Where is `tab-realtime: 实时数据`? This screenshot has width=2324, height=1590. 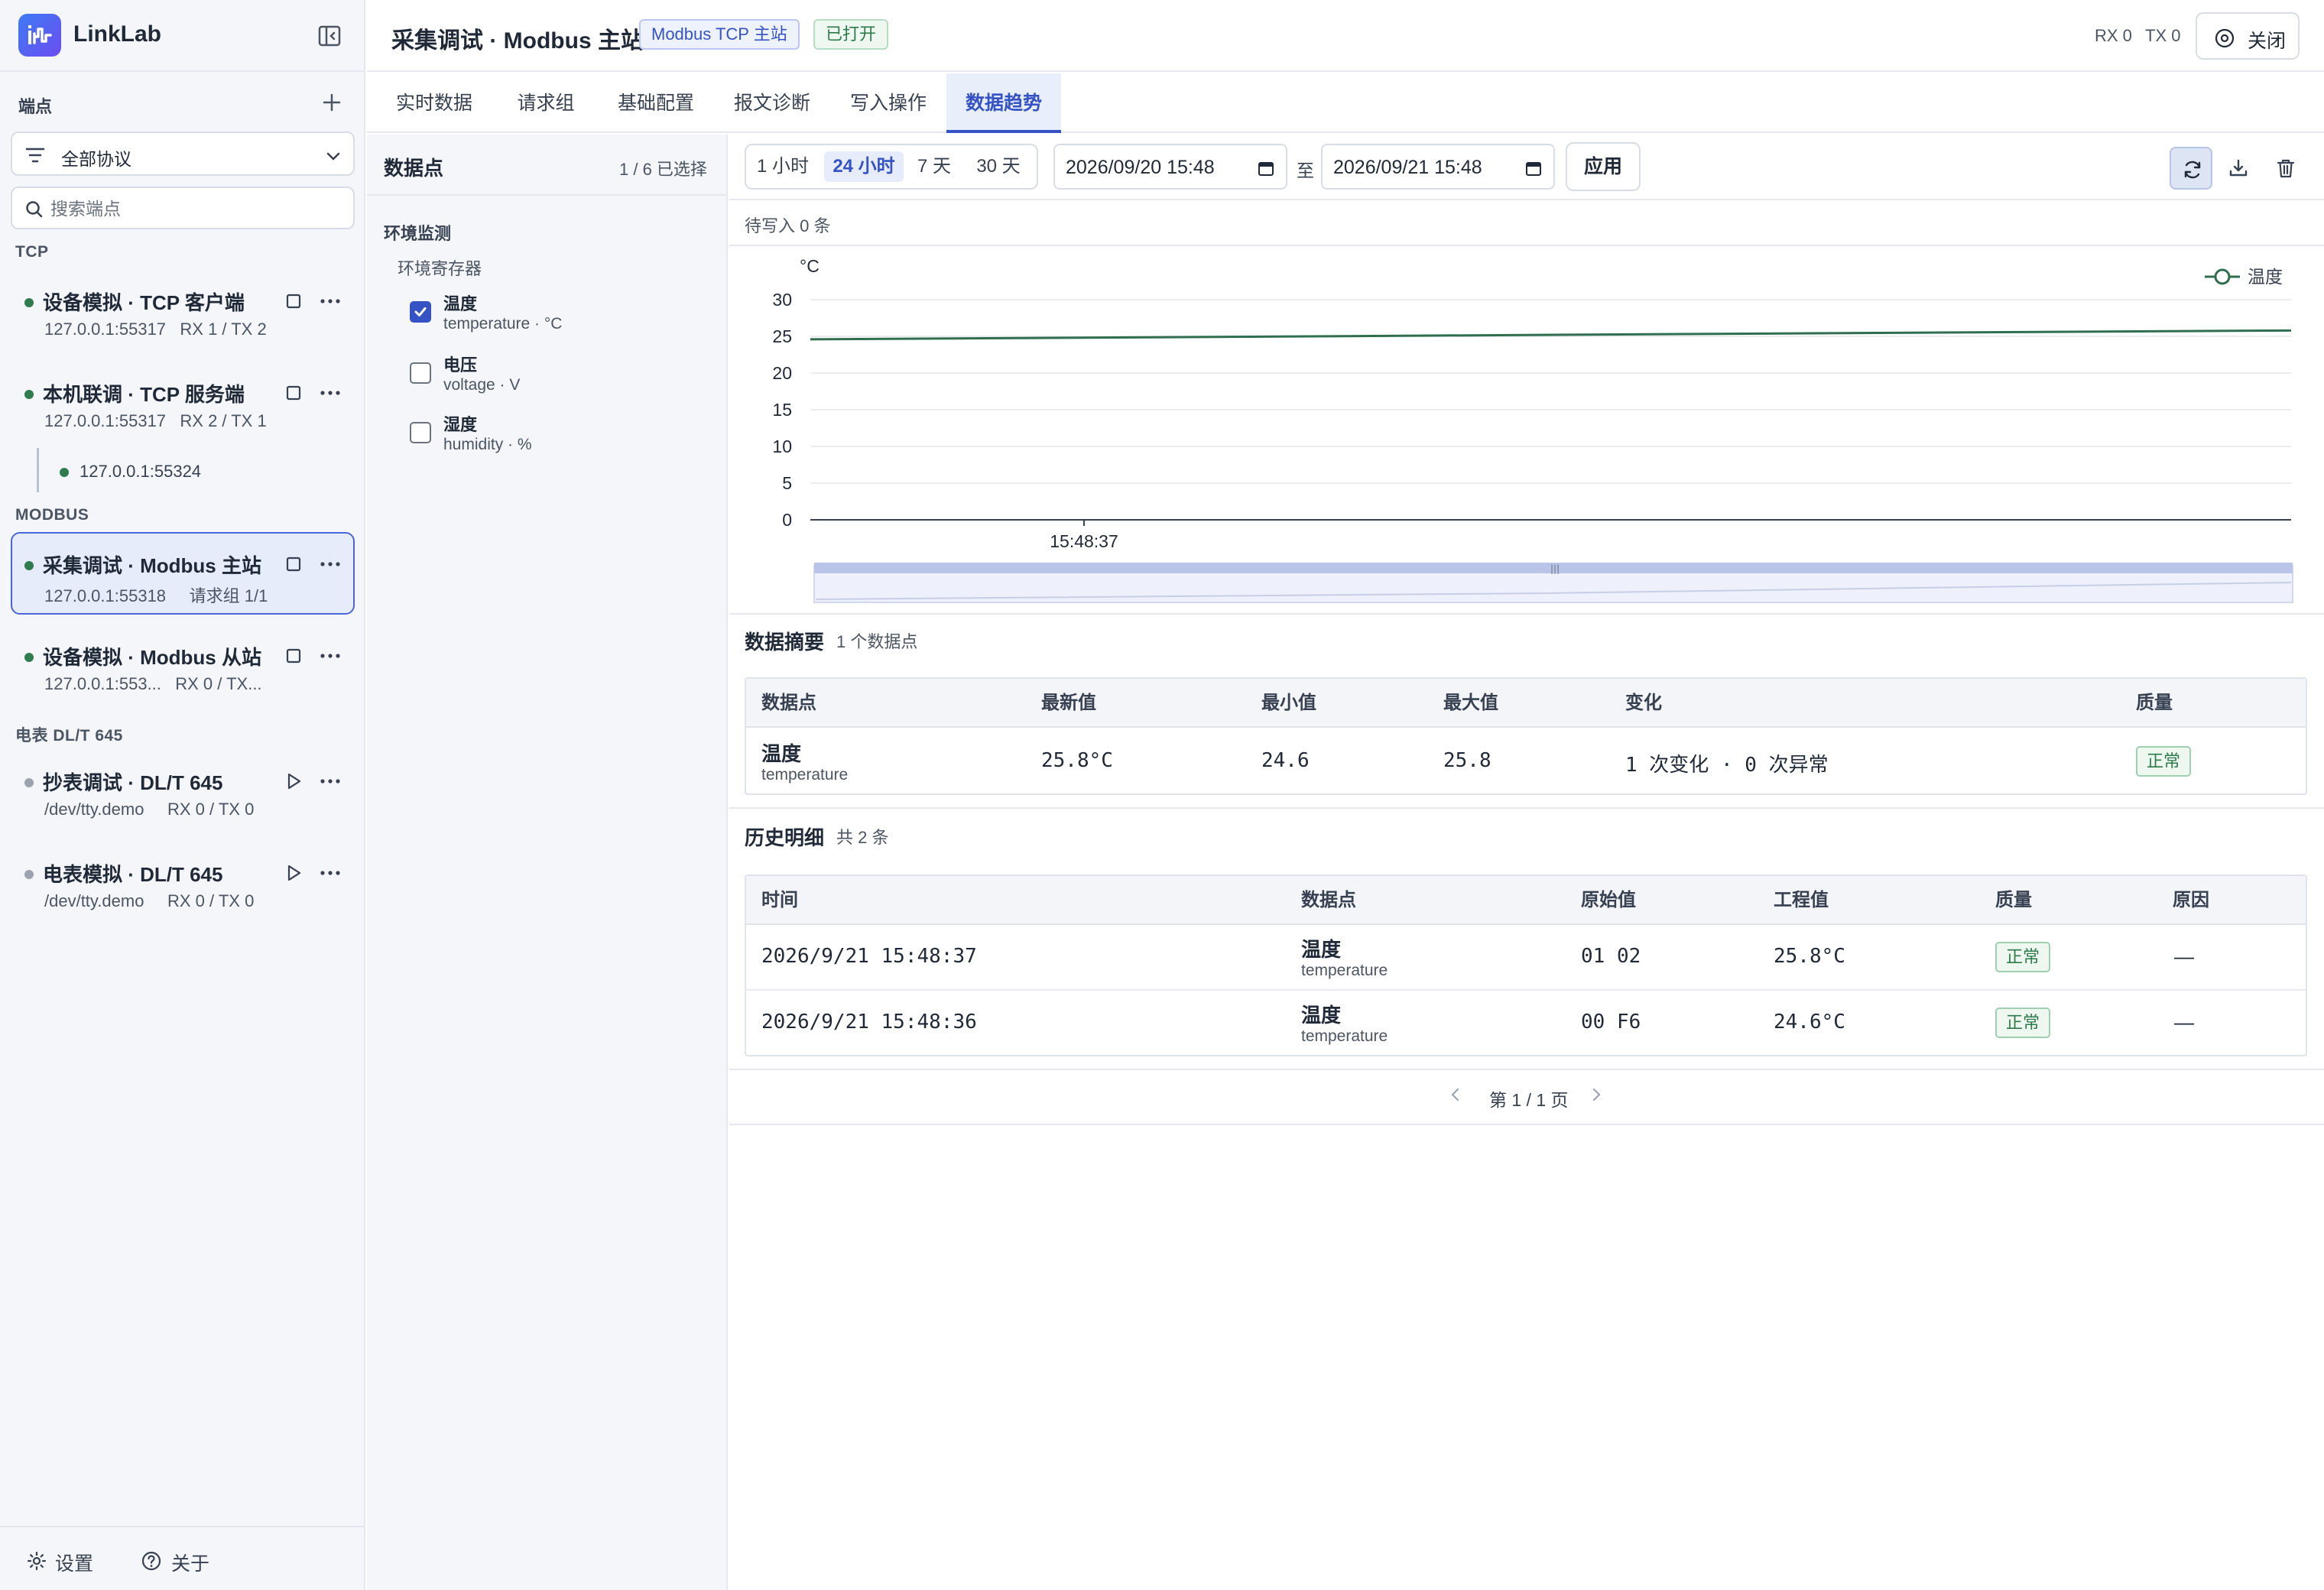
tab-realtime: 实时数据 is located at coordinates (434, 103).